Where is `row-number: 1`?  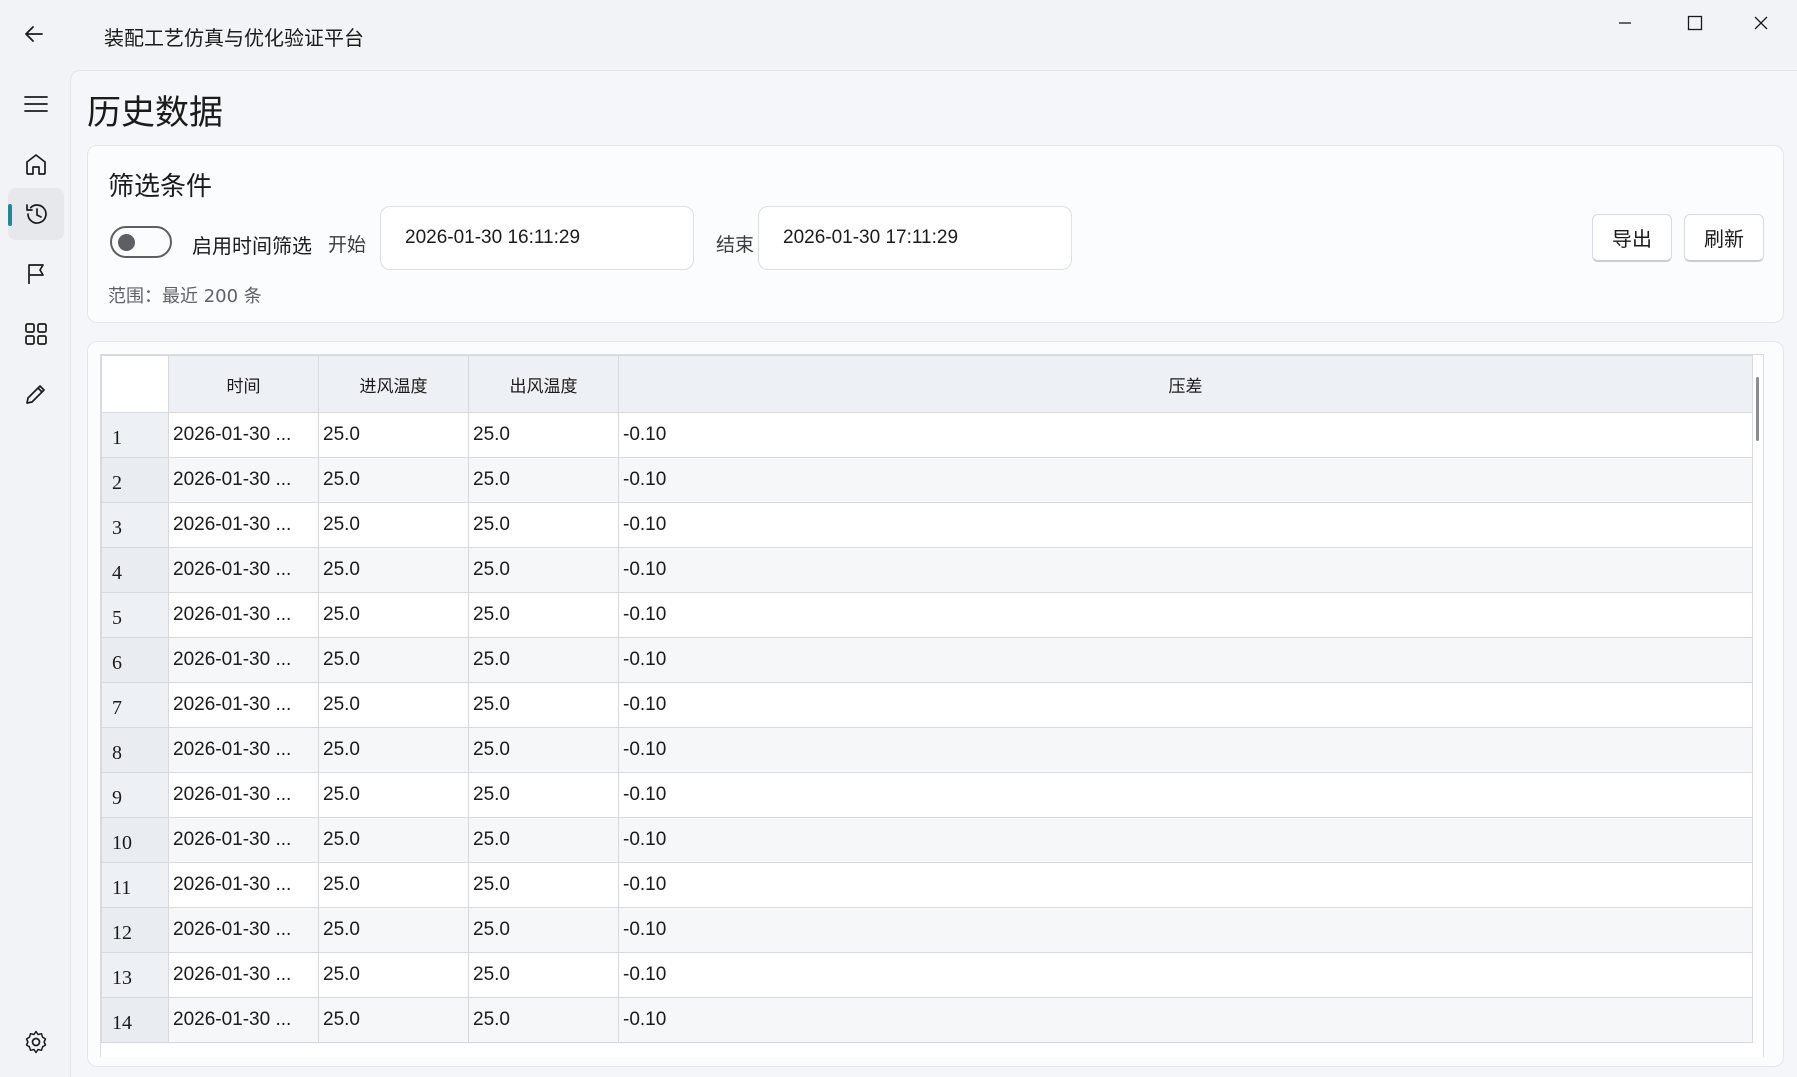 row-number: 1 is located at coordinates (135, 435).